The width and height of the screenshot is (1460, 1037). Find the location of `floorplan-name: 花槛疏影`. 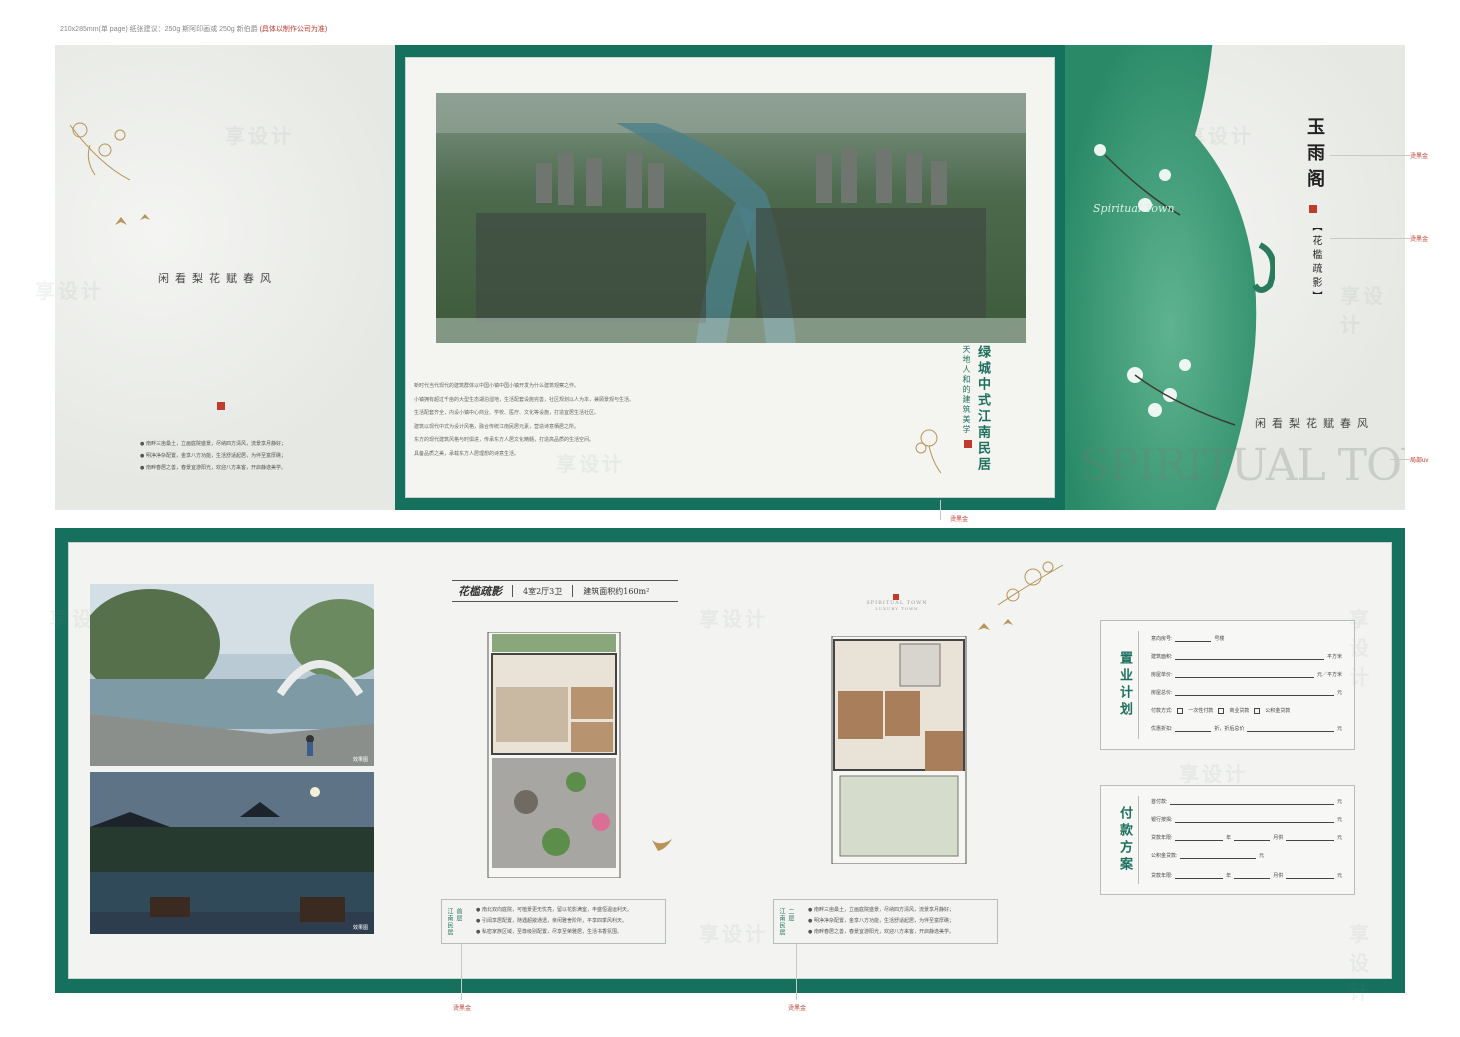

floorplan-name: 花槛疏影 is located at coordinates (480, 591).